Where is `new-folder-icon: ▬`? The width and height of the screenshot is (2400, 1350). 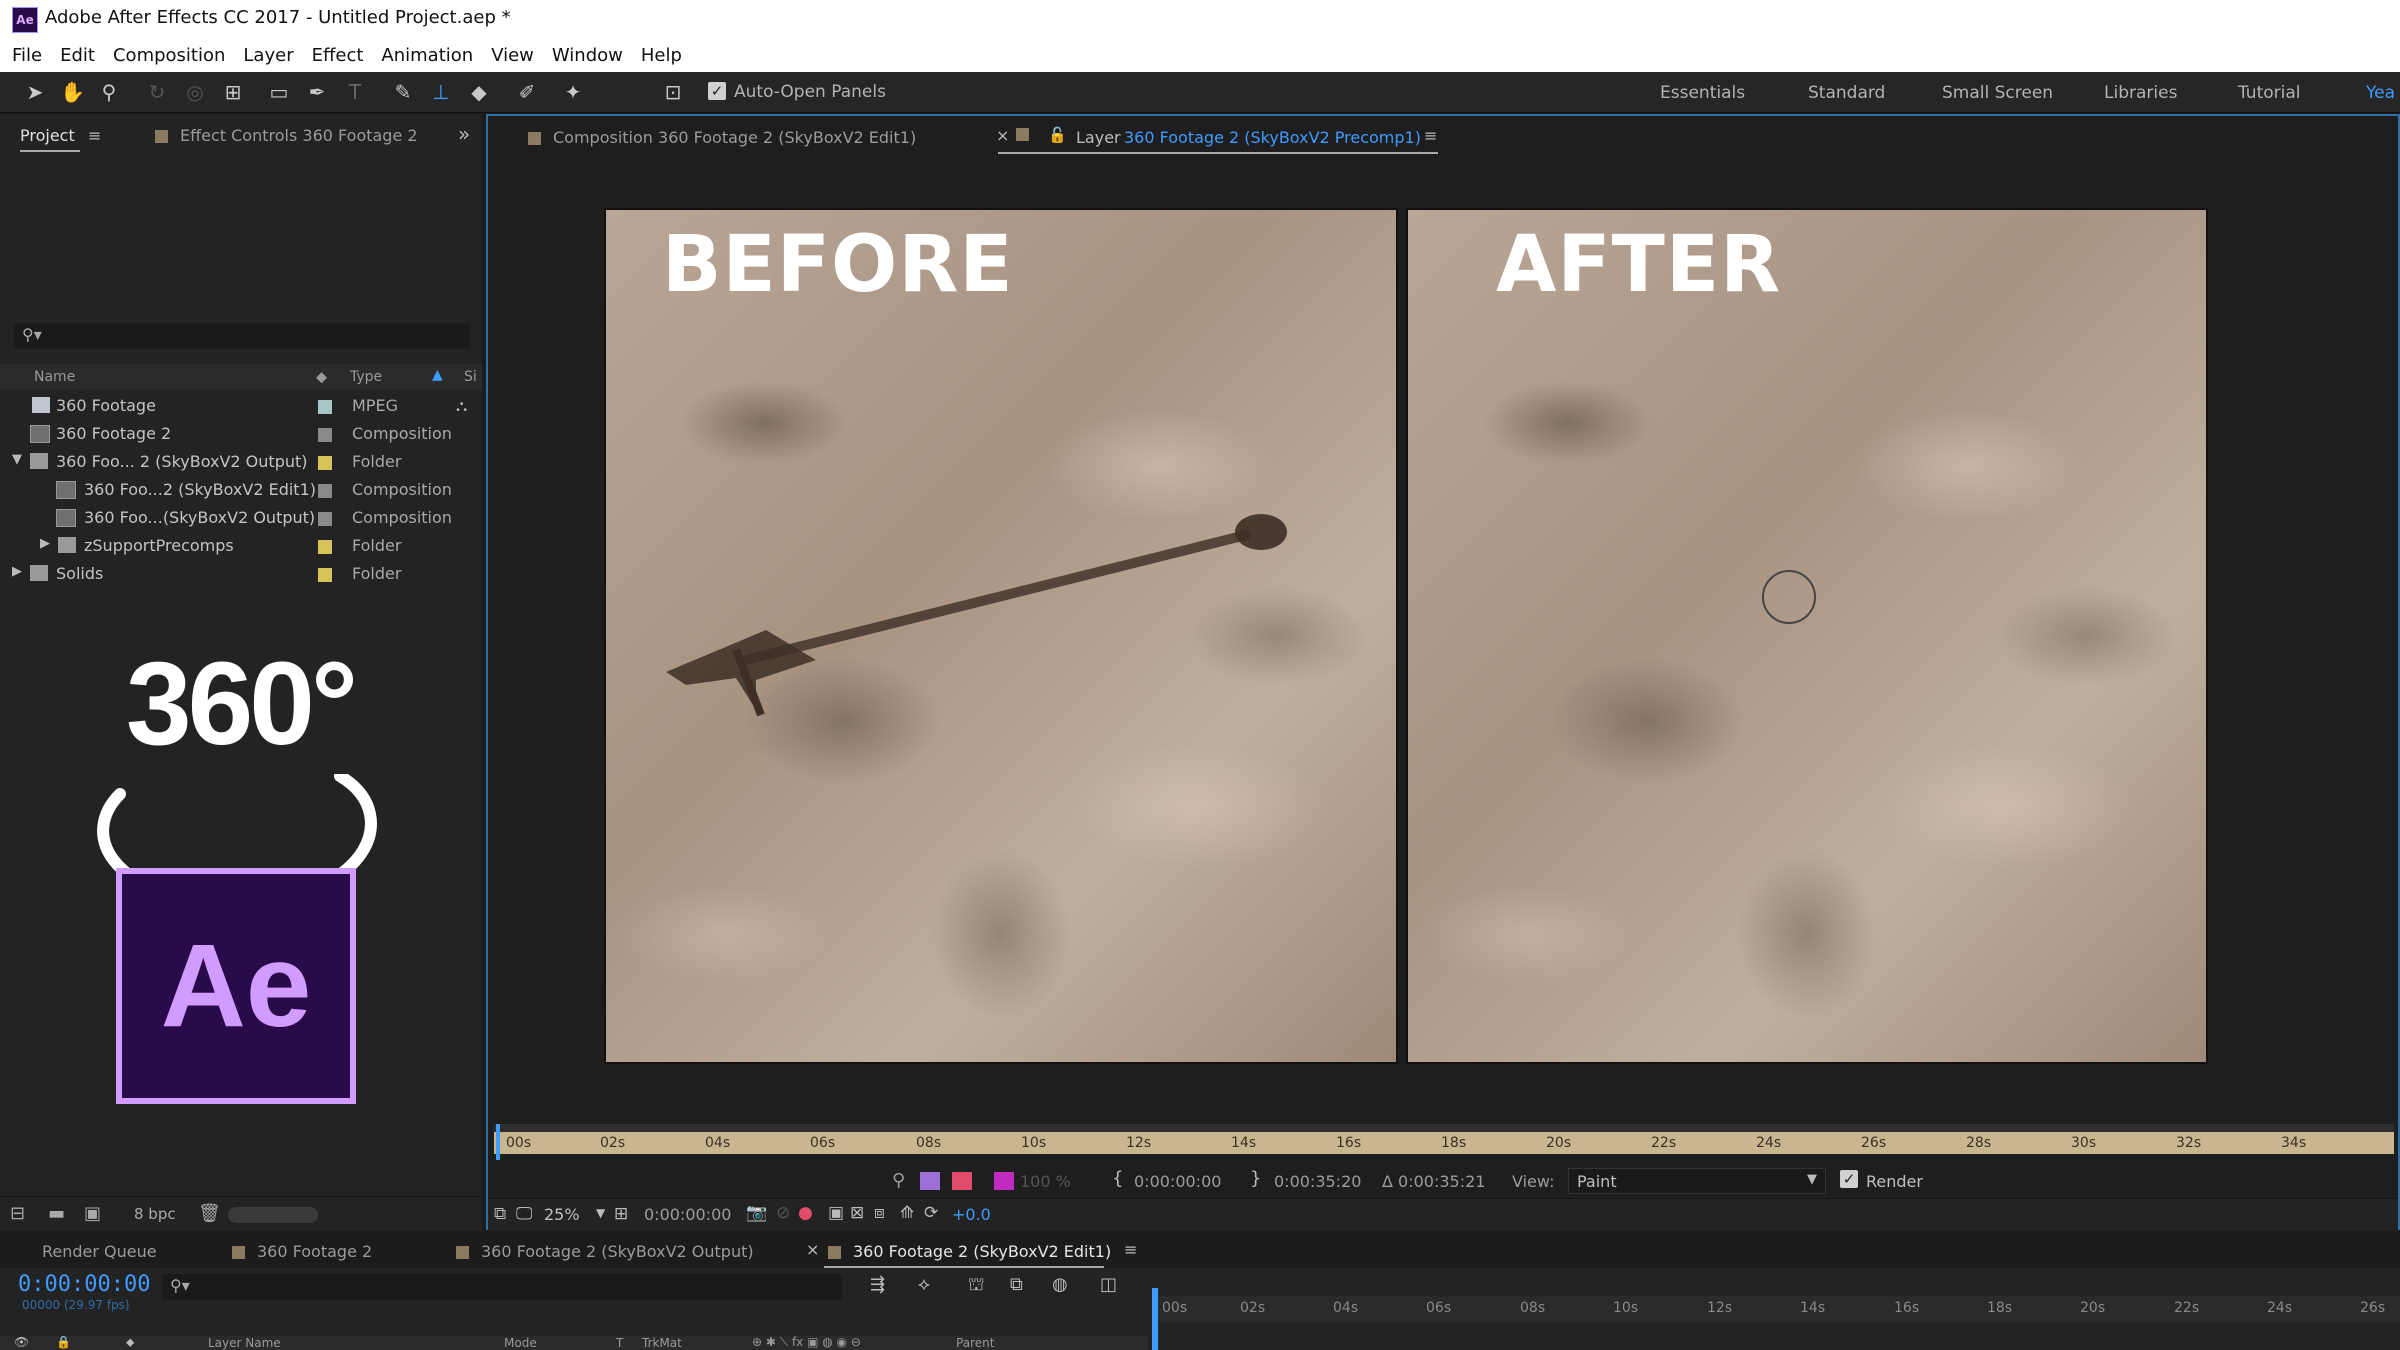
new-folder-icon: ▬ is located at coordinates (56, 1213).